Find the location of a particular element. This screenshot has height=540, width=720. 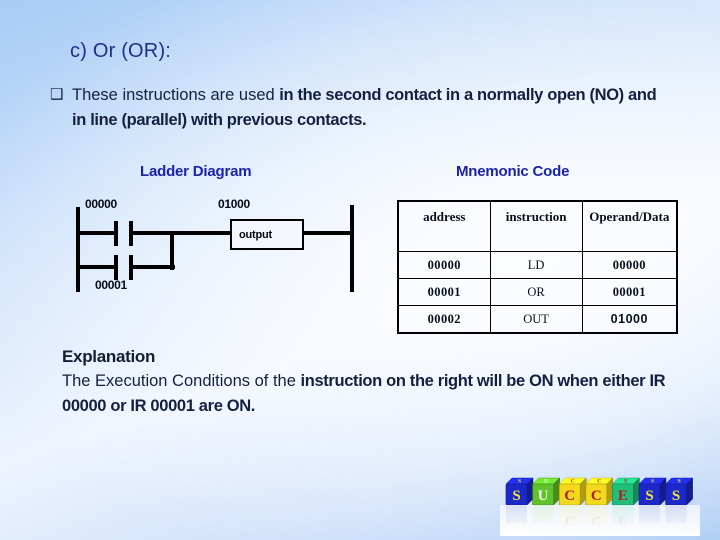

cell-operand: 00000 is located at coordinates (629, 265).